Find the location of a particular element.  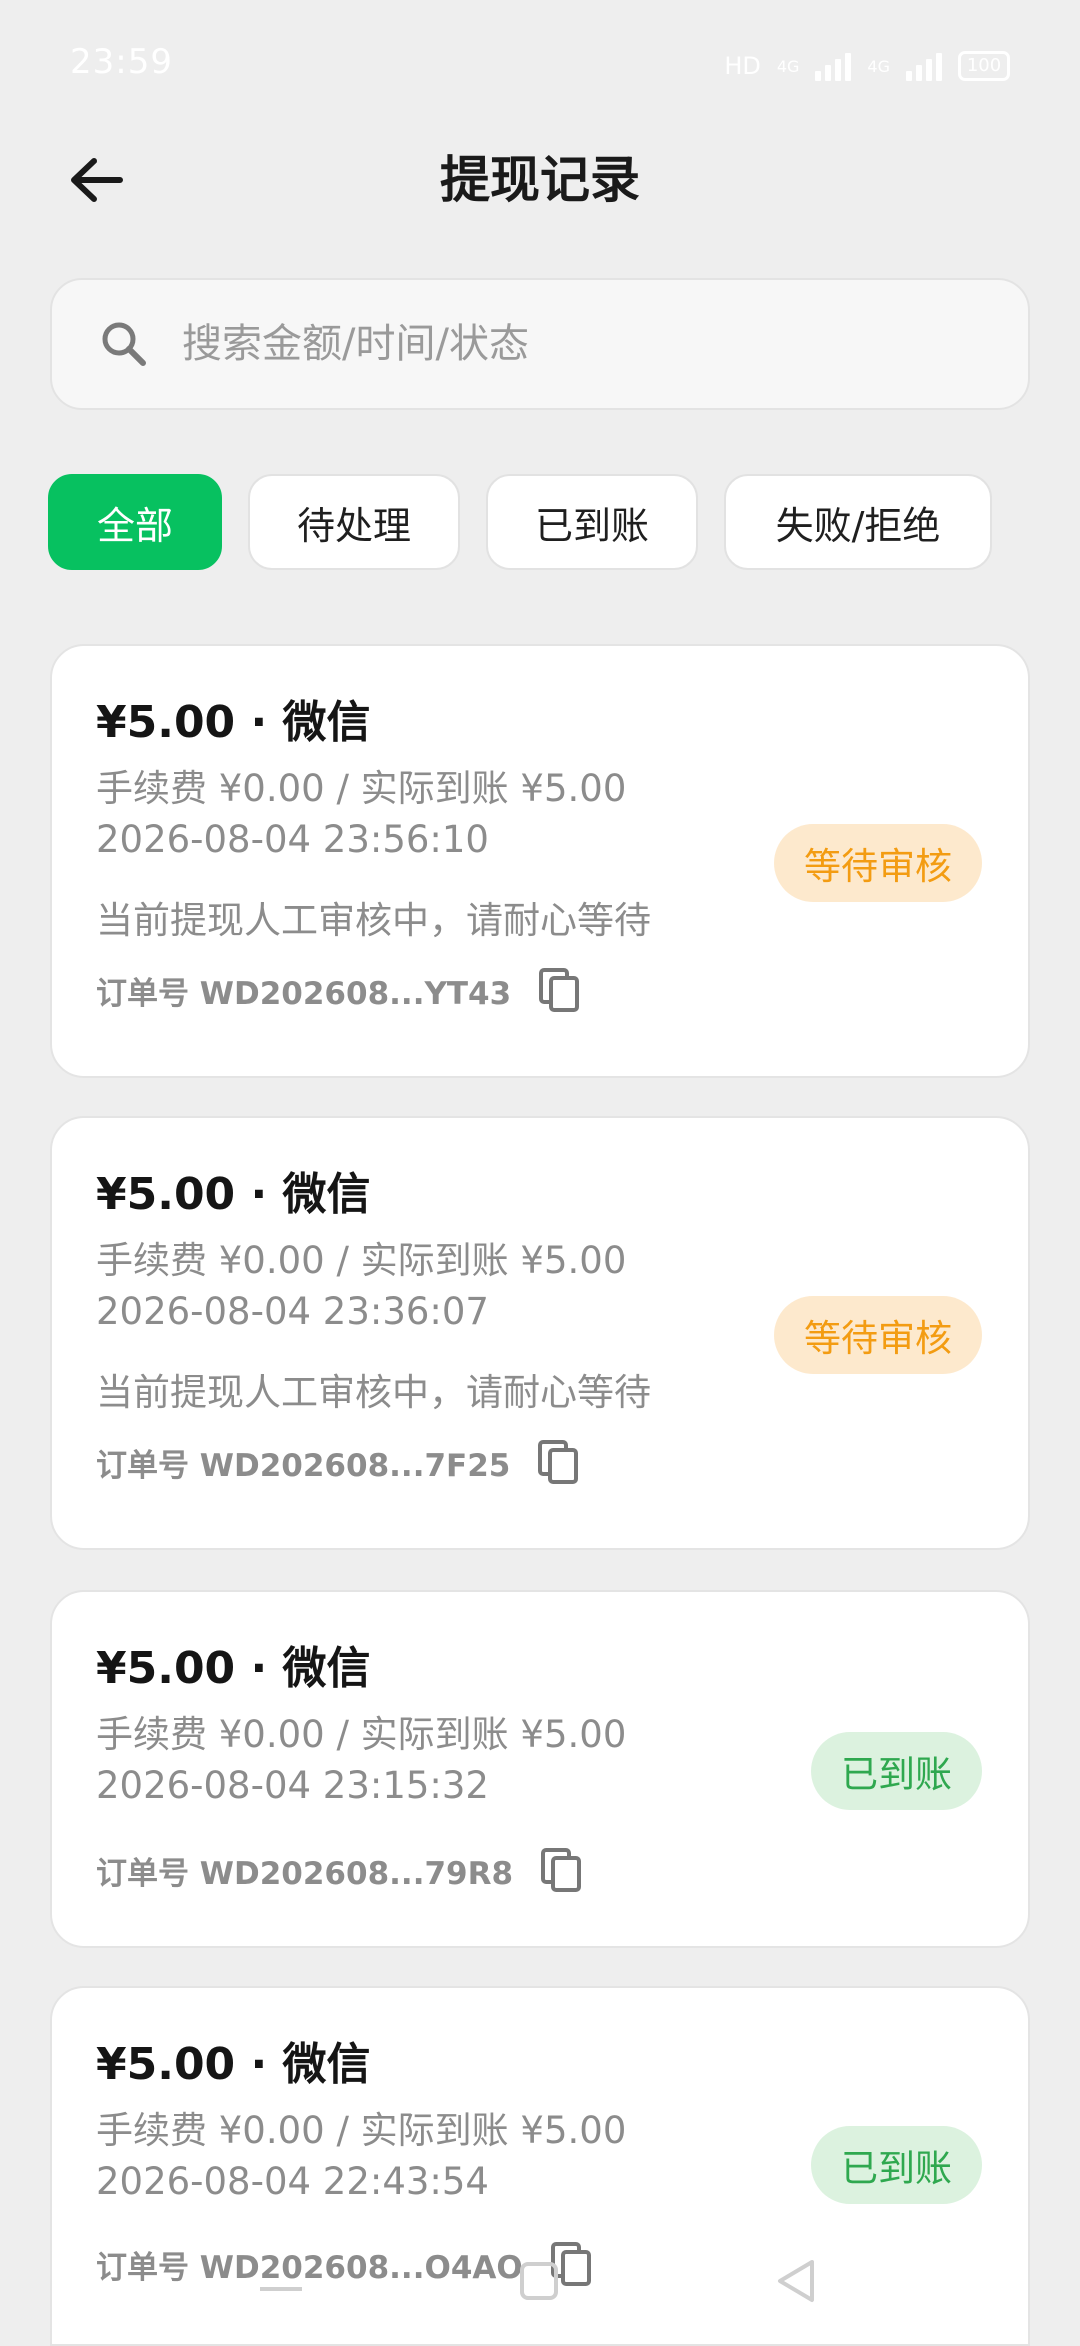

signal-icon is located at coordinates (833, 66).